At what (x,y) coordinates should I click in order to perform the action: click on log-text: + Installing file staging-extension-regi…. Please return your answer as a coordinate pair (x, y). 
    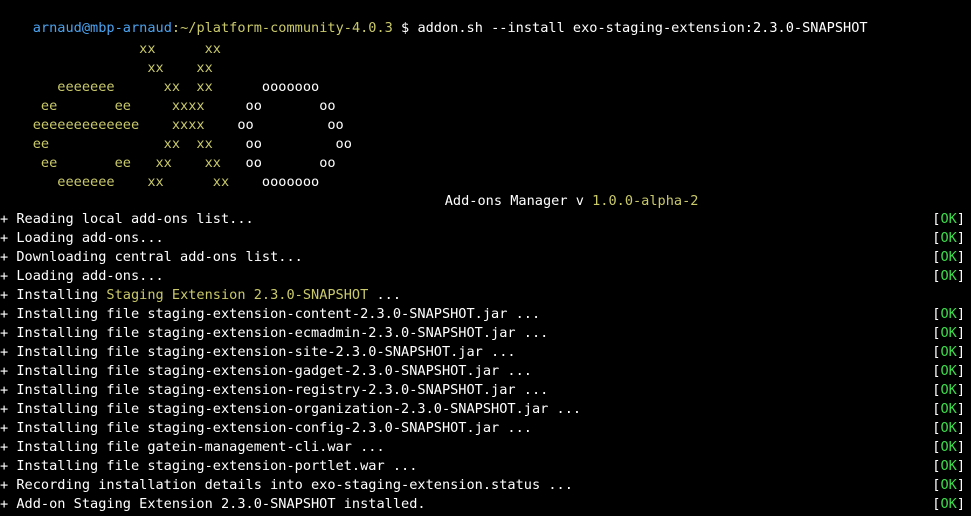
    Looking at the image, I should click on (274, 390).